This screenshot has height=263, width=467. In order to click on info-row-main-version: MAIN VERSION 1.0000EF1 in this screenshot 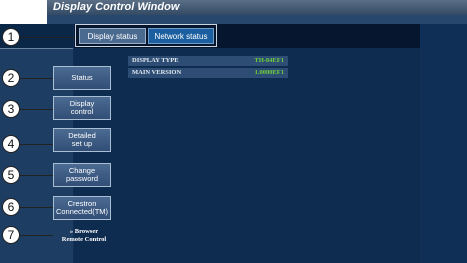, I will do `click(208, 73)`.